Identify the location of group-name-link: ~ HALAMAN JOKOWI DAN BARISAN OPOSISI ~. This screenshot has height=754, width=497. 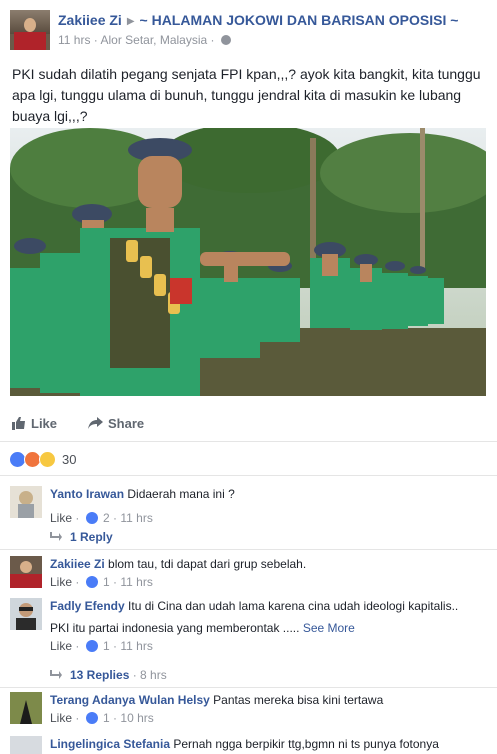
(299, 20).